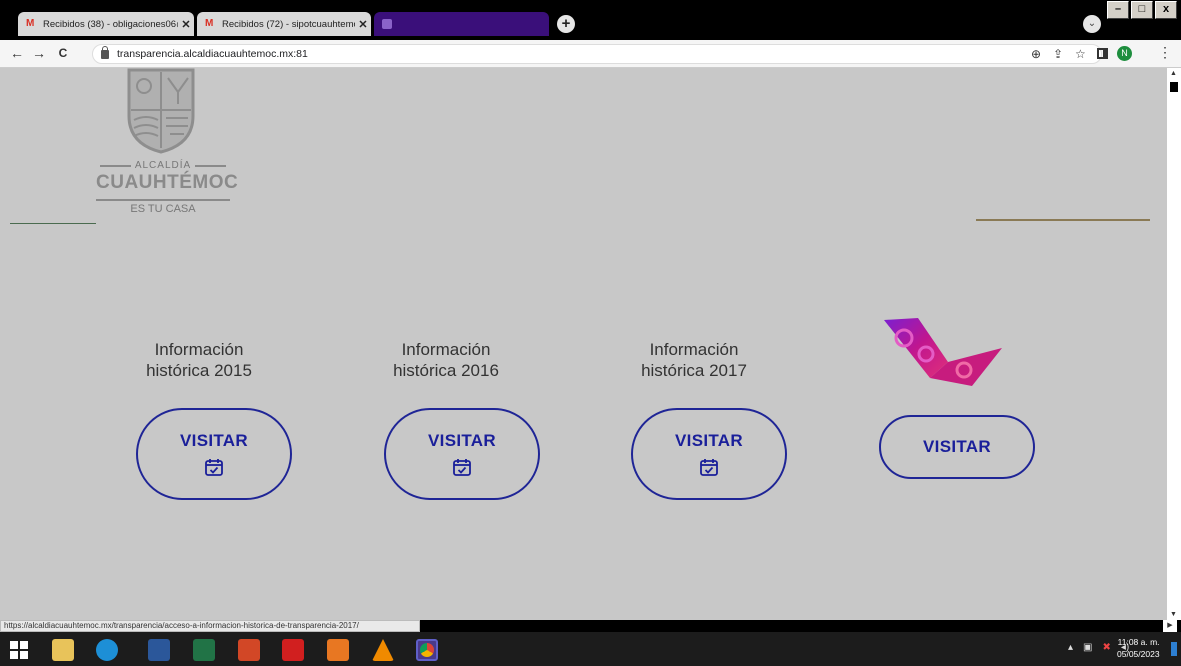 Image resolution: width=1181 pixels, height=666 pixels. I want to click on close-window-button: x, so click(1166, 10).